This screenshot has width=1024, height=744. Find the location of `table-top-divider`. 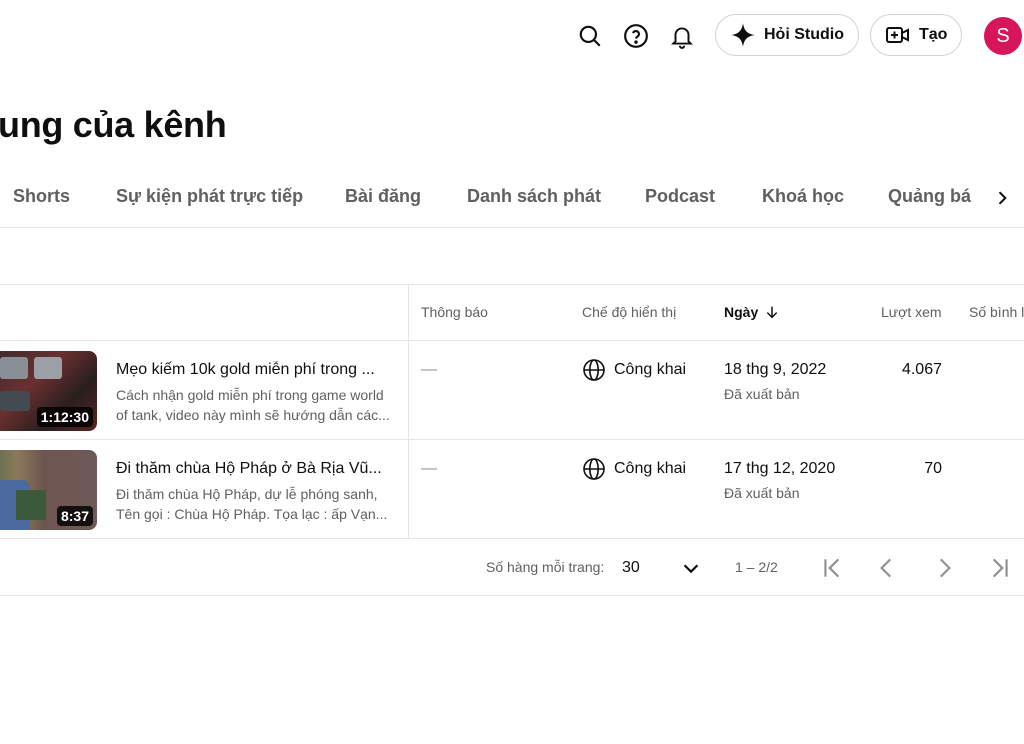

table-top-divider is located at coordinates (512, 284).